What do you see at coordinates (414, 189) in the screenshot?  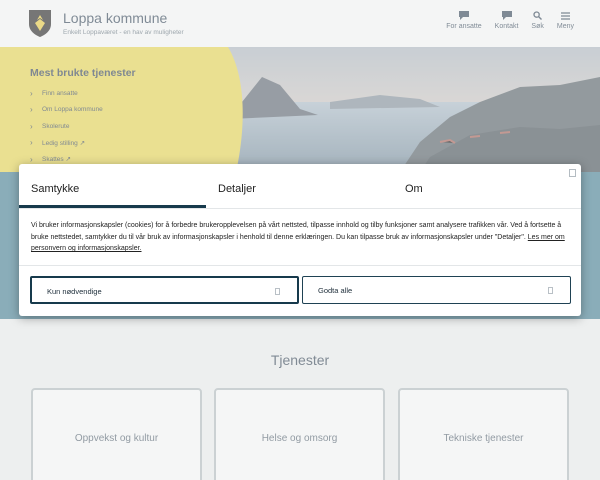 I see `tab-om: Om` at bounding box center [414, 189].